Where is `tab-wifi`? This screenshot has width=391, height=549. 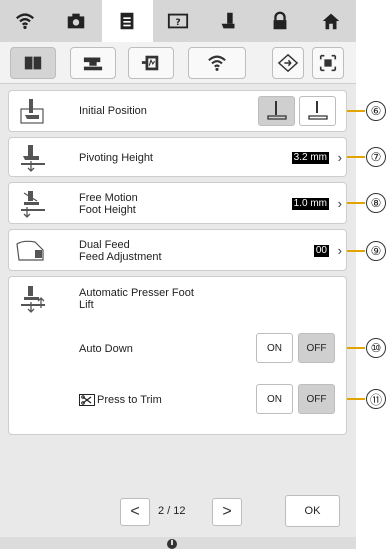 tab-wifi is located at coordinates (25, 21).